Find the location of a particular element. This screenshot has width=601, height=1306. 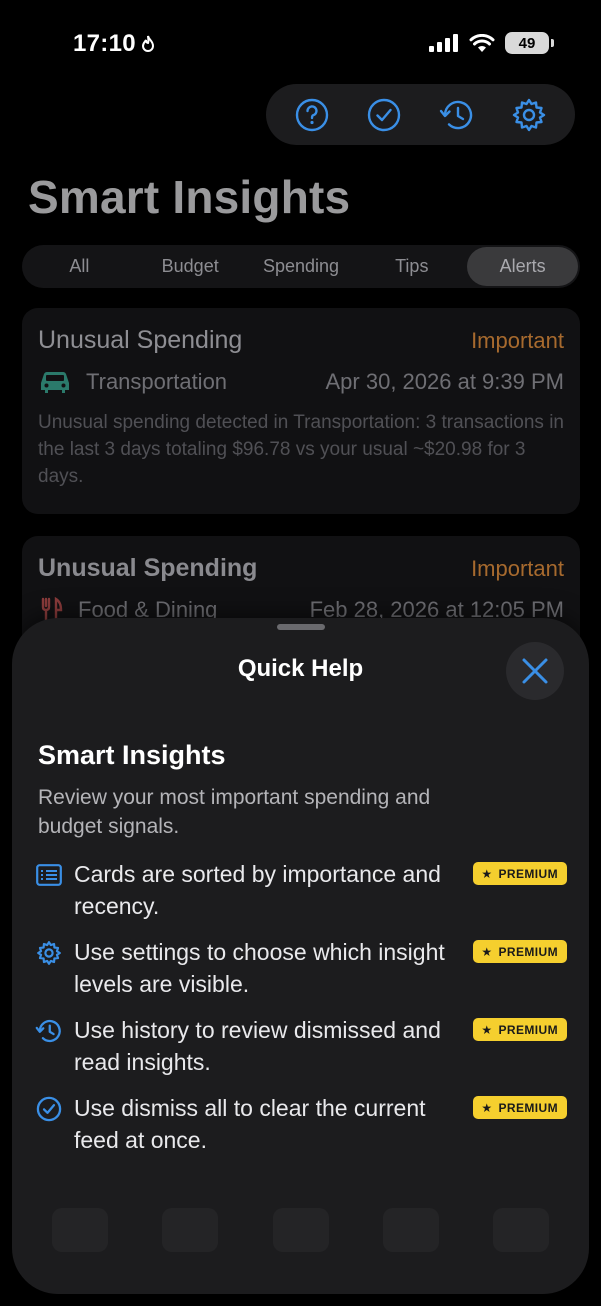

wifi-icon is located at coordinates (482, 42).